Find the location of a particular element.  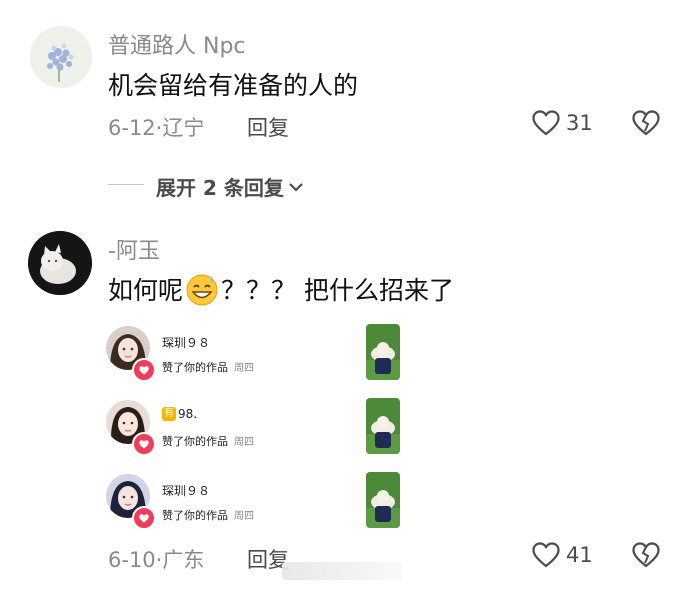

comment-text: 如何呢 ？？？ 把什么招来了 is located at coordinates (281, 289).